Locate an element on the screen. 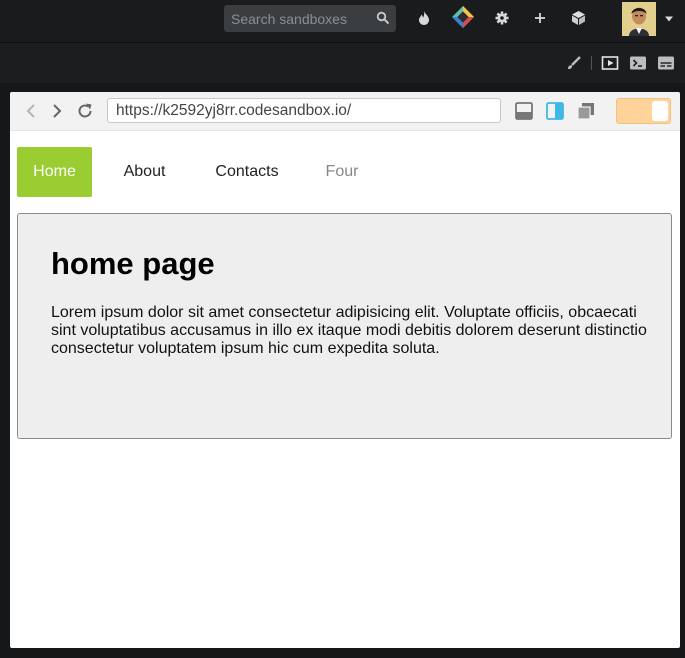  layout-side-icon is located at coordinates (555, 111).